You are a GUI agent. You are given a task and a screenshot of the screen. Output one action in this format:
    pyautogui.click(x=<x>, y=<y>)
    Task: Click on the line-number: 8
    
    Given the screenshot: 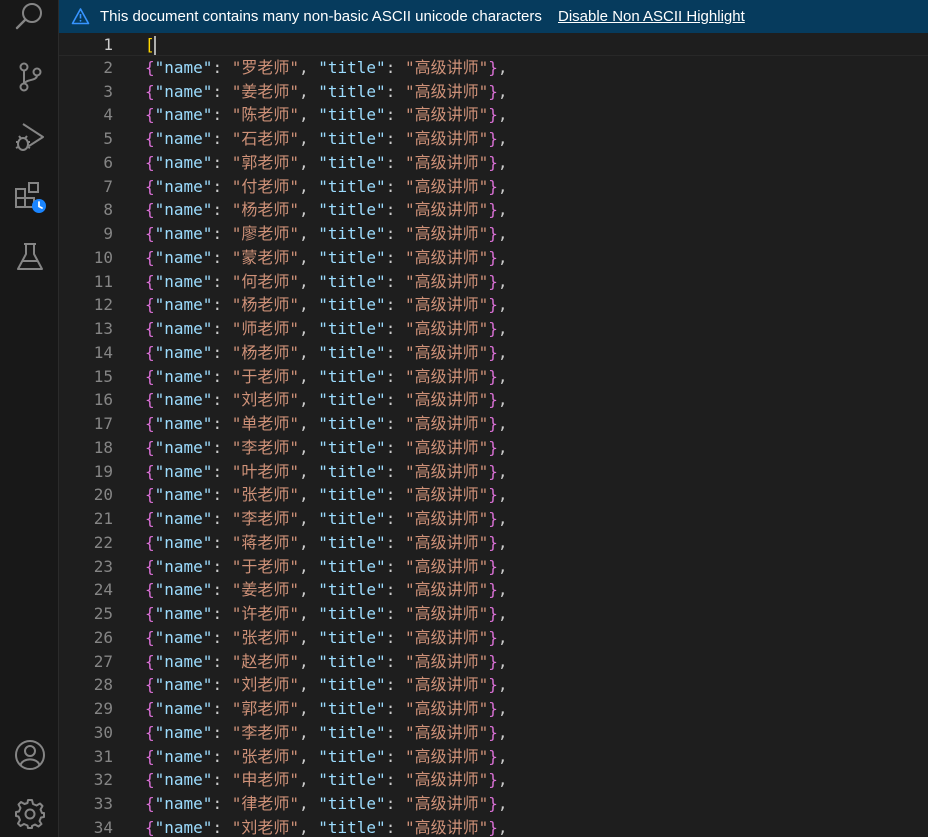 What is the action you would take?
    pyautogui.click(x=108, y=209)
    